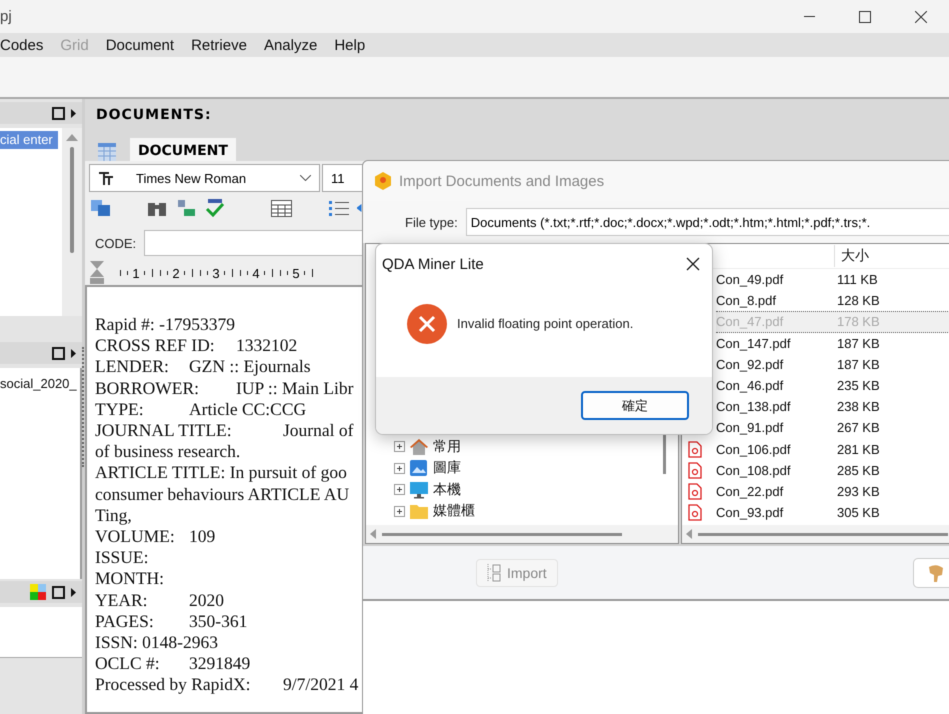 The width and height of the screenshot is (949, 714). I want to click on import-icon, so click(494, 572).